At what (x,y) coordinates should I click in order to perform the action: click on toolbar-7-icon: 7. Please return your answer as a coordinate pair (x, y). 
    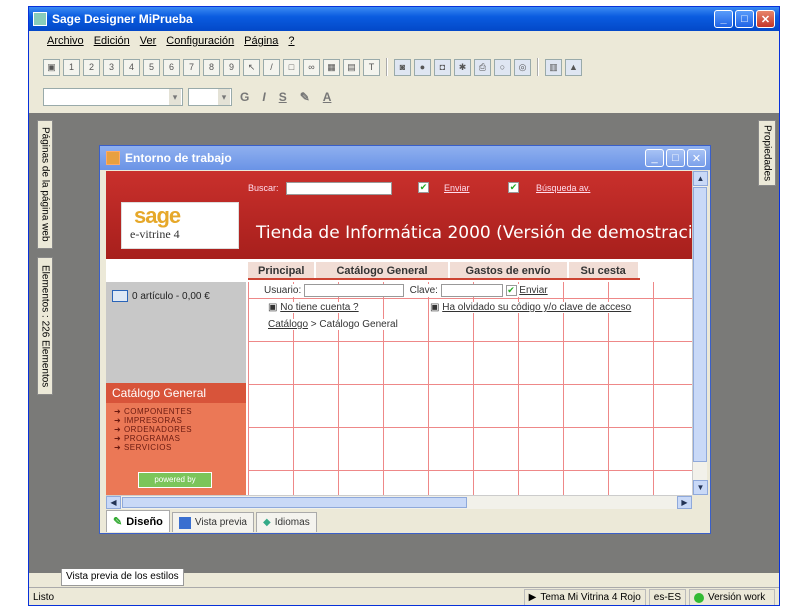
    Looking at the image, I should click on (191, 67).